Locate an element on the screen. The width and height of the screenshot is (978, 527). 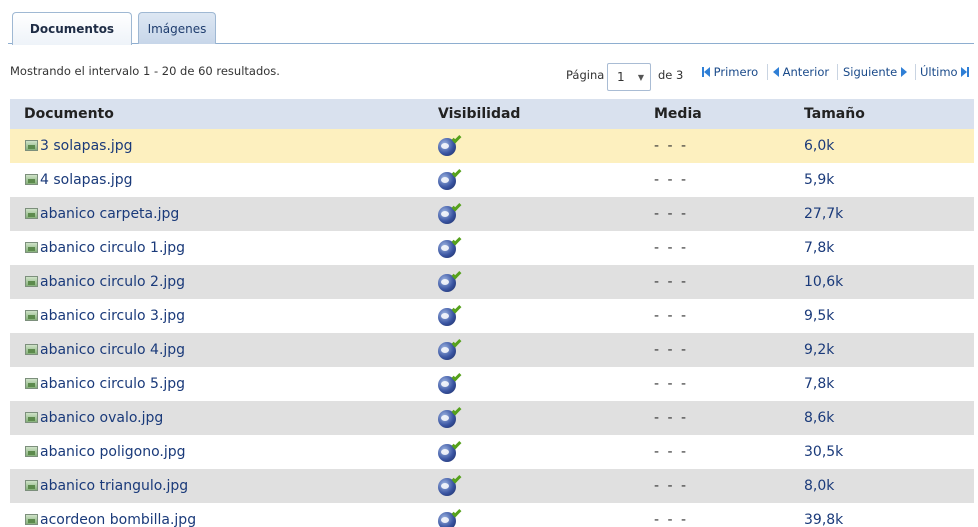
size-cell: 10,6k is located at coordinates (824, 282).